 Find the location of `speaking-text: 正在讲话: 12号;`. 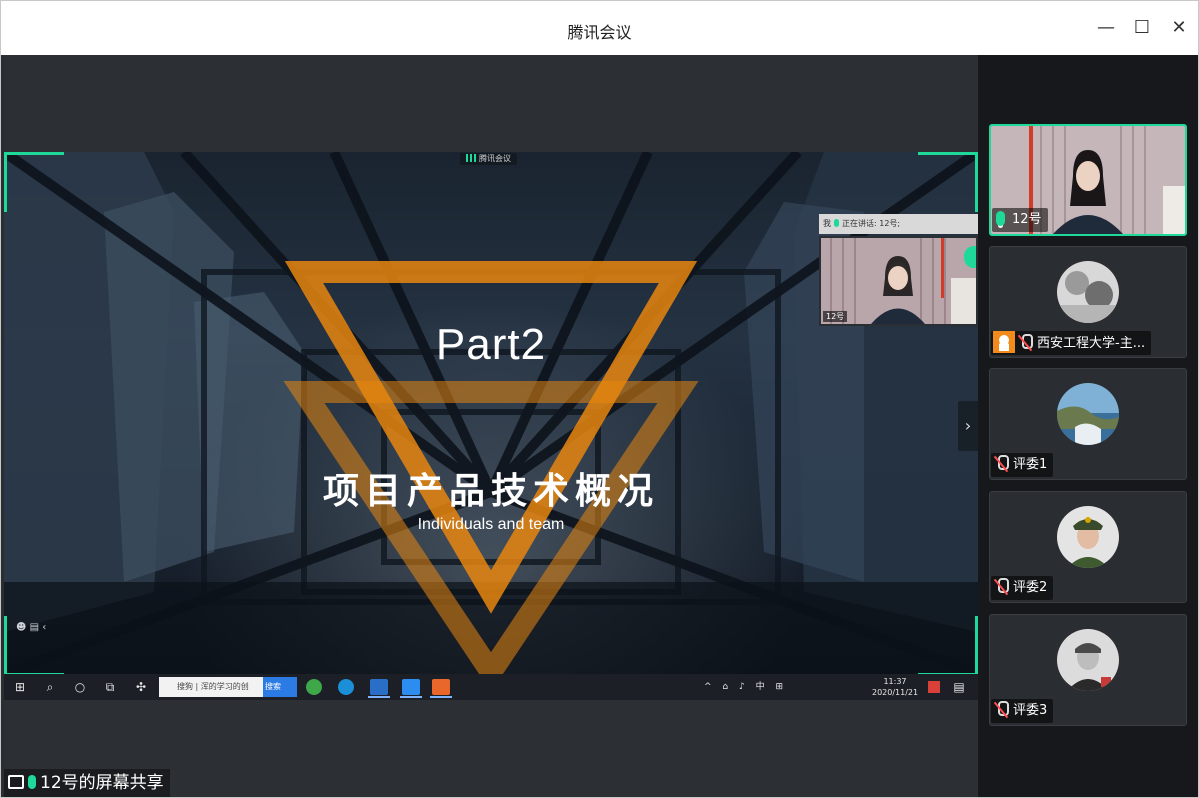

speaking-text: 正在讲话: 12号; is located at coordinates (871, 223).